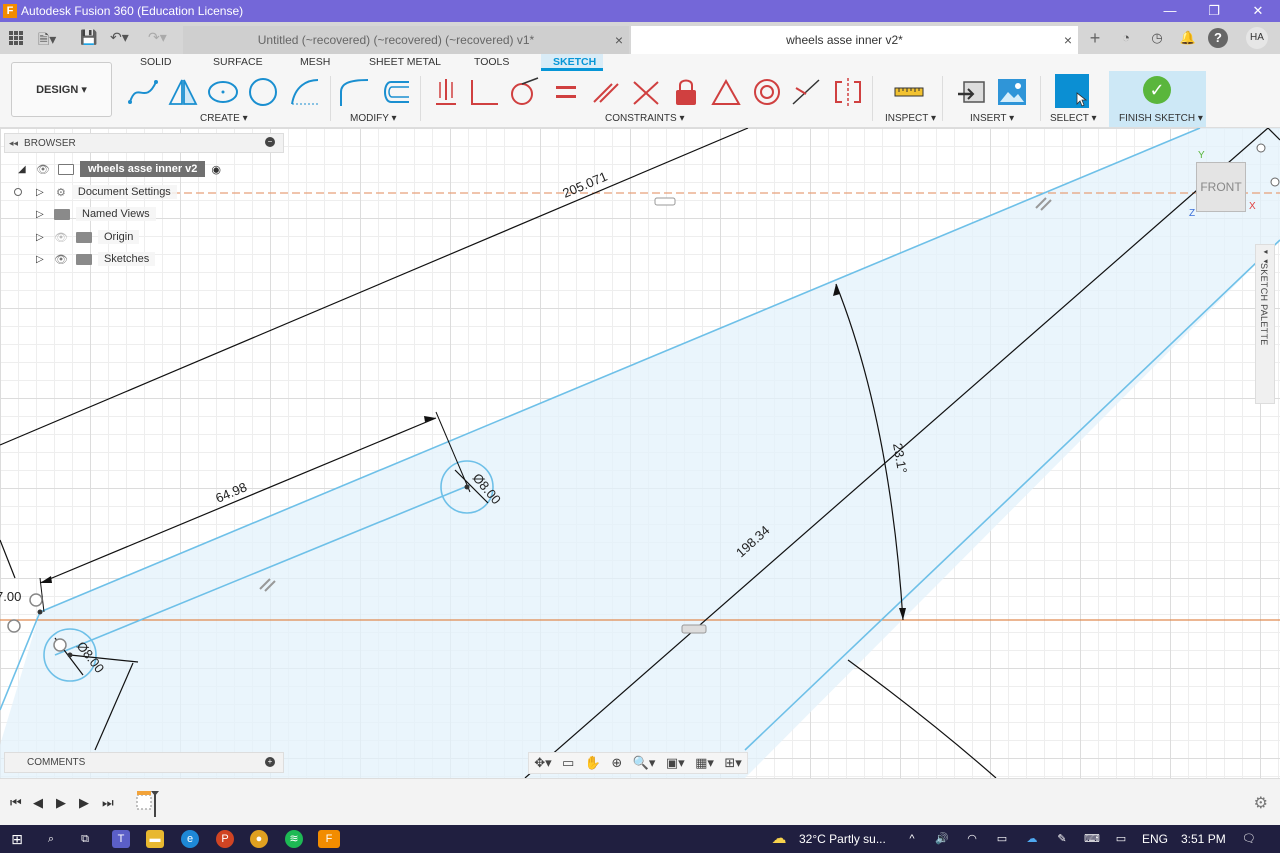 The height and width of the screenshot is (853, 1280). I want to click on orbit-icon: ✥▾, so click(542, 763).